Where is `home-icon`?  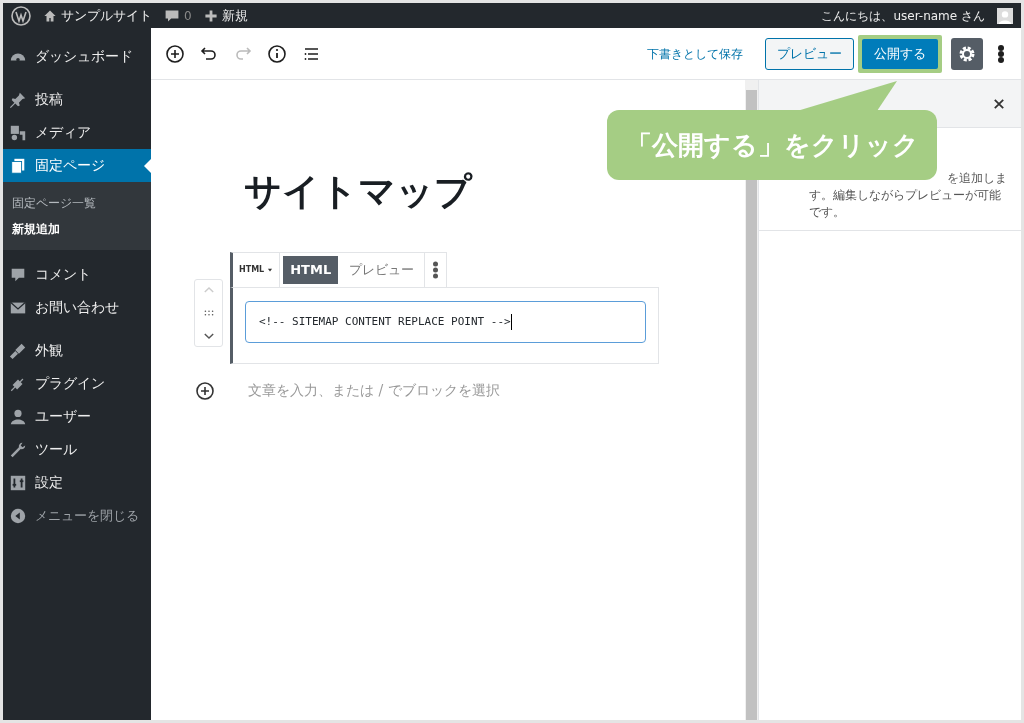 home-icon is located at coordinates (50, 15).